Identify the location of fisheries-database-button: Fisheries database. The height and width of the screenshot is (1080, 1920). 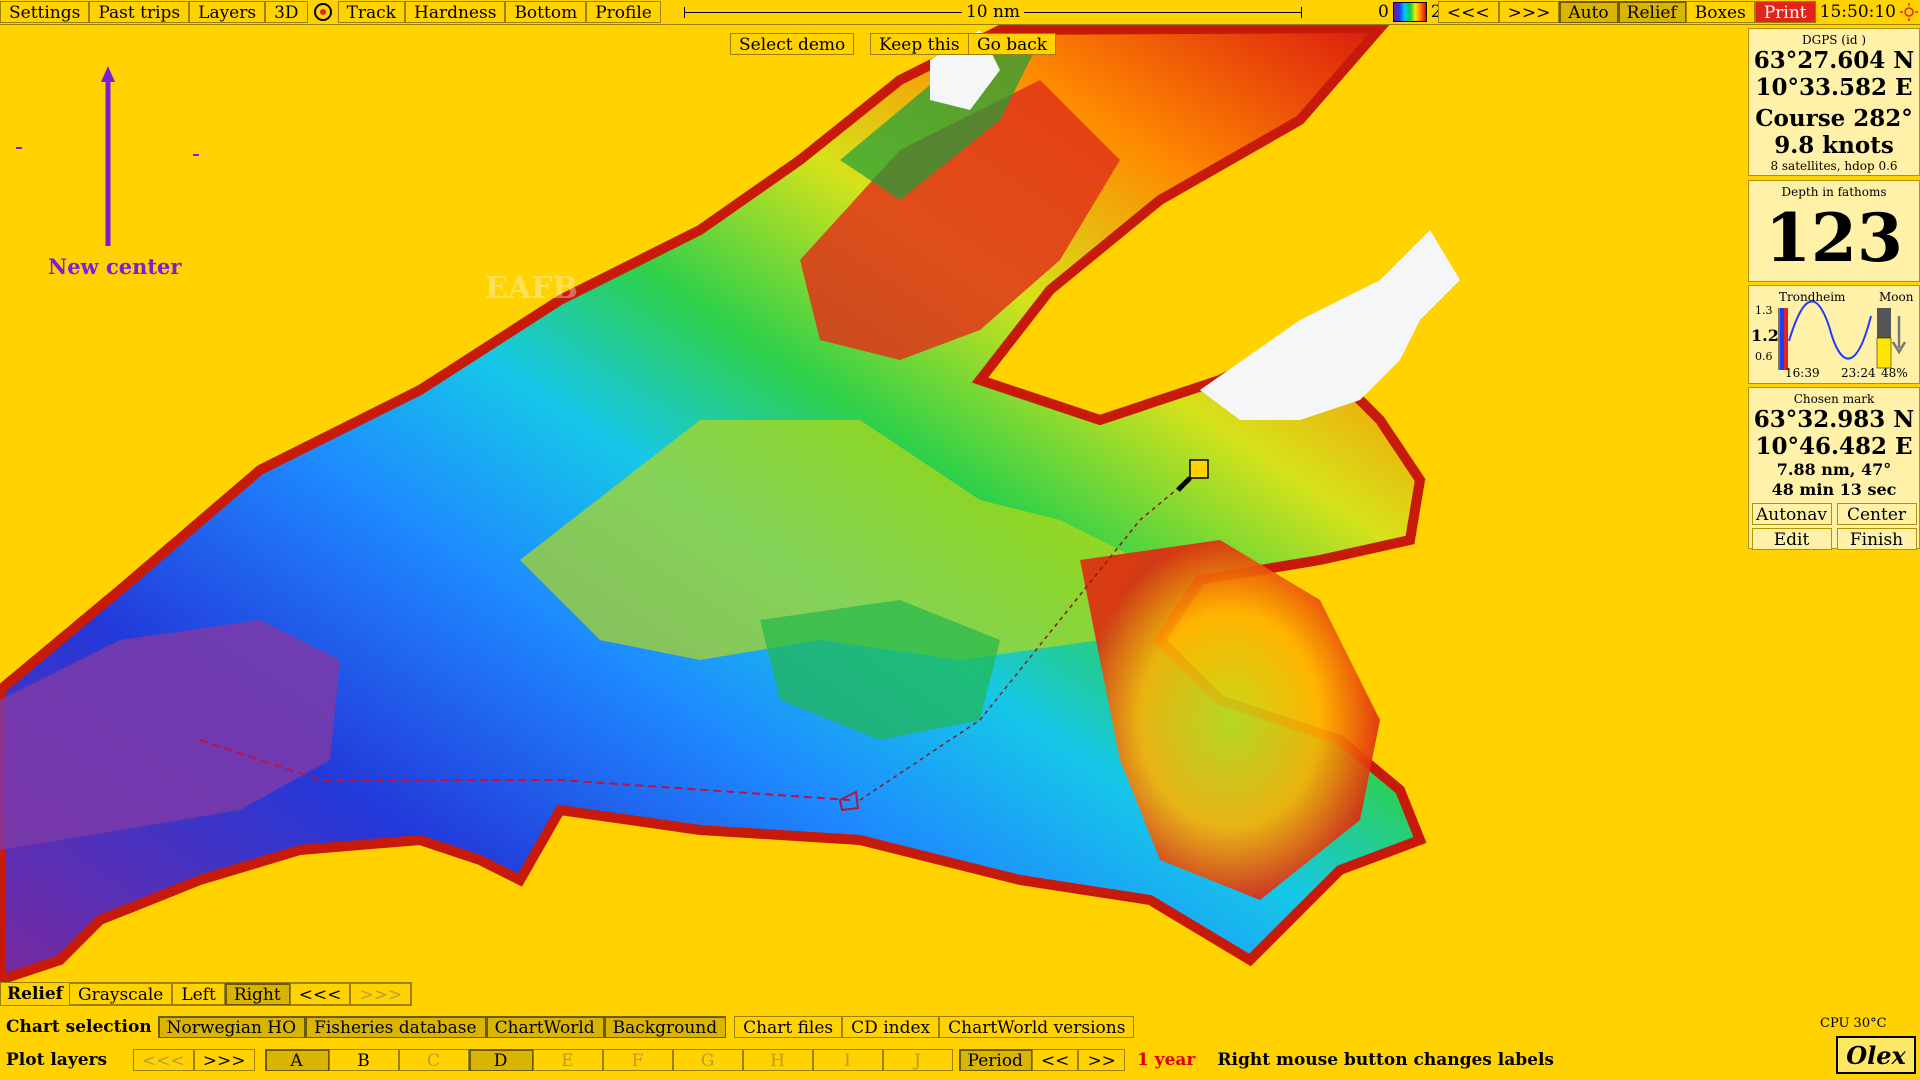
(395, 1027).